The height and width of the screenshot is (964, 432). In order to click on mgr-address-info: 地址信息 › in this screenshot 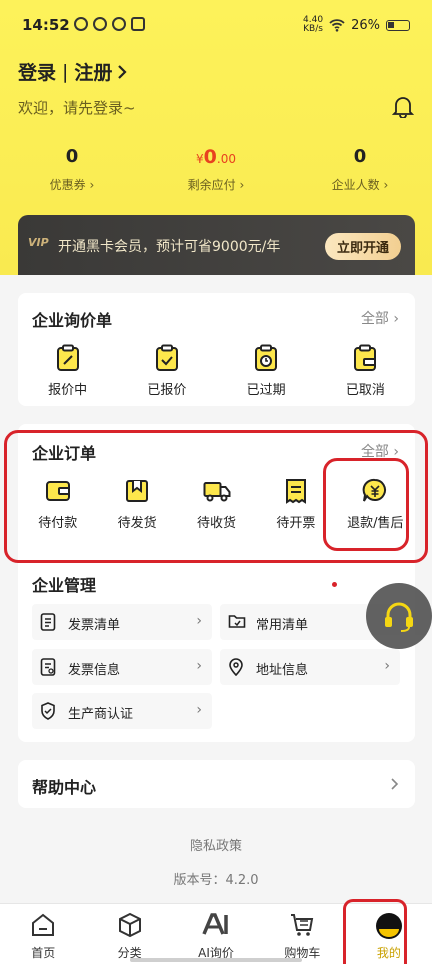, I will do `click(310, 667)`.